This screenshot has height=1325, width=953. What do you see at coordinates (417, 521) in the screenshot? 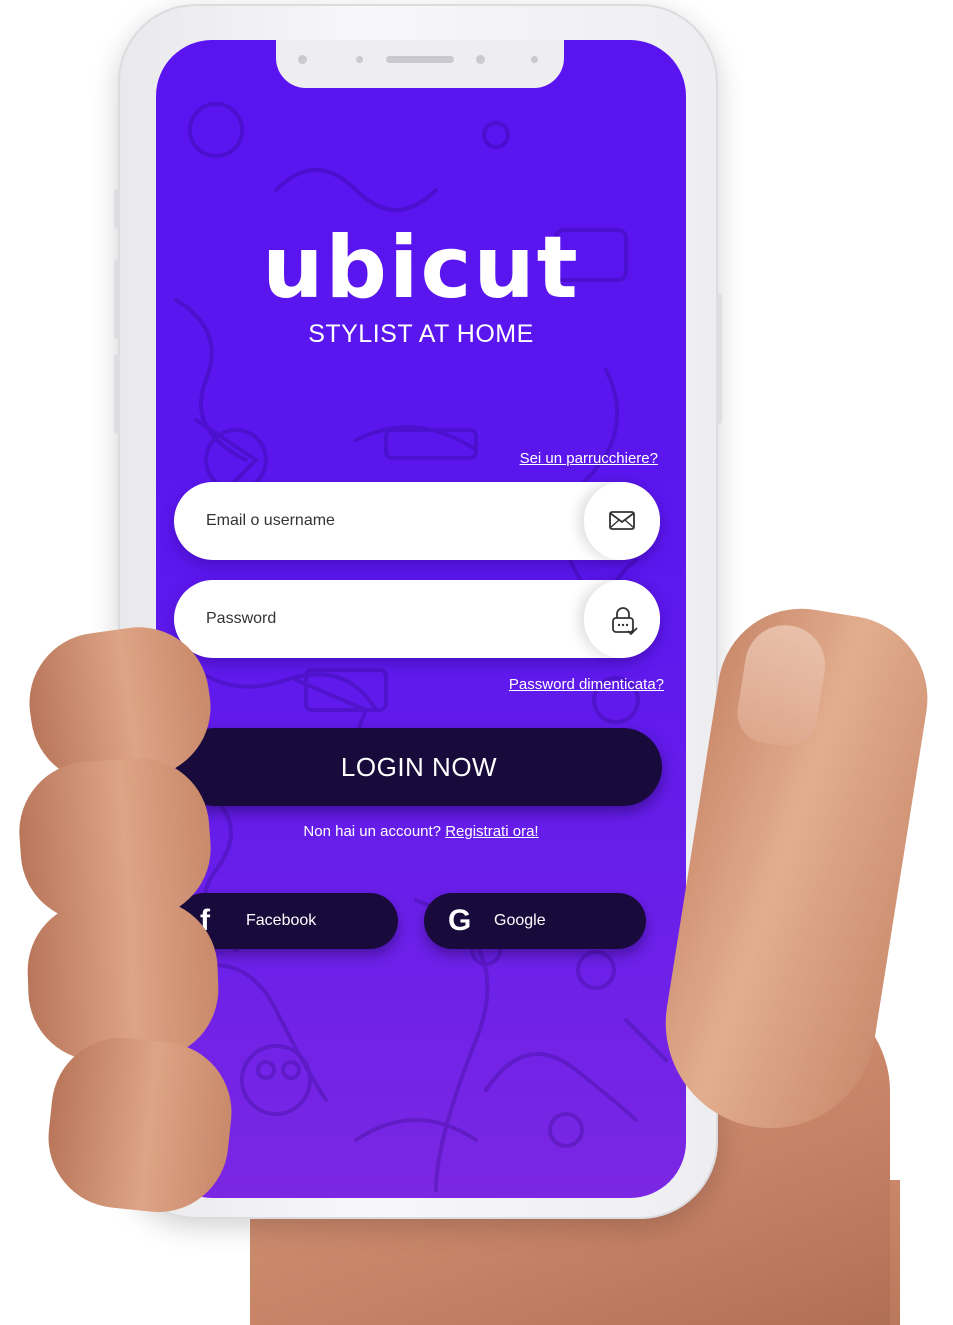
I see `email-field: Email o username` at bounding box center [417, 521].